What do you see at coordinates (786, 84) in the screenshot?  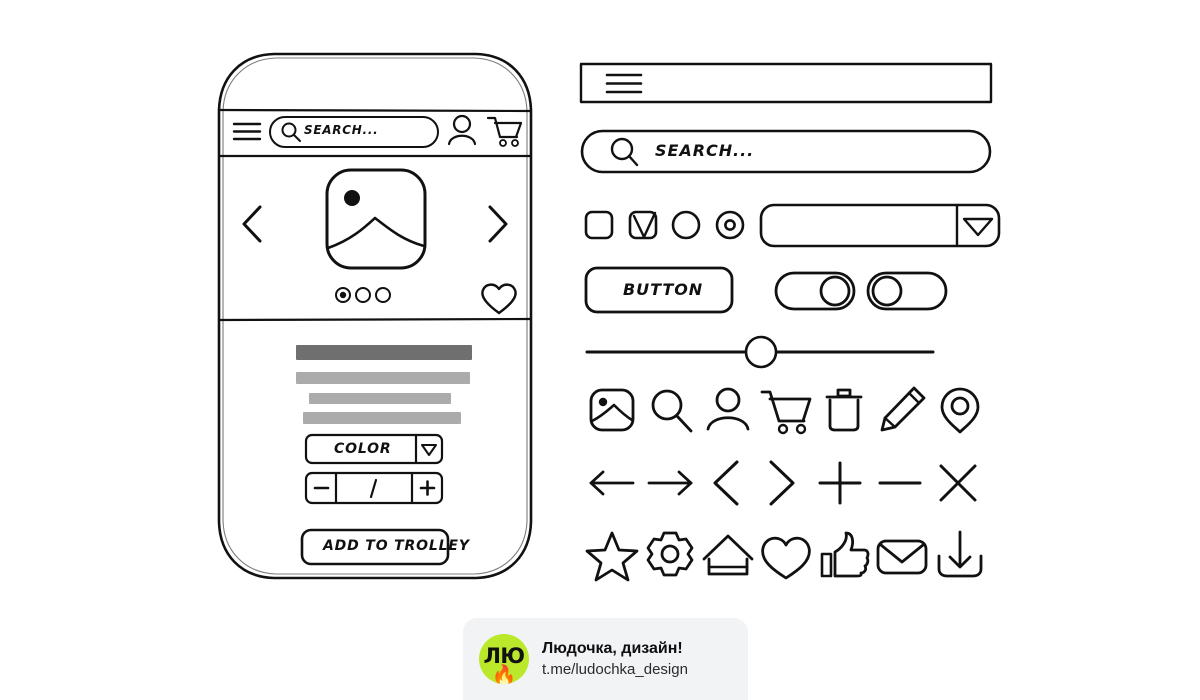 I see `navbar-component` at bounding box center [786, 84].